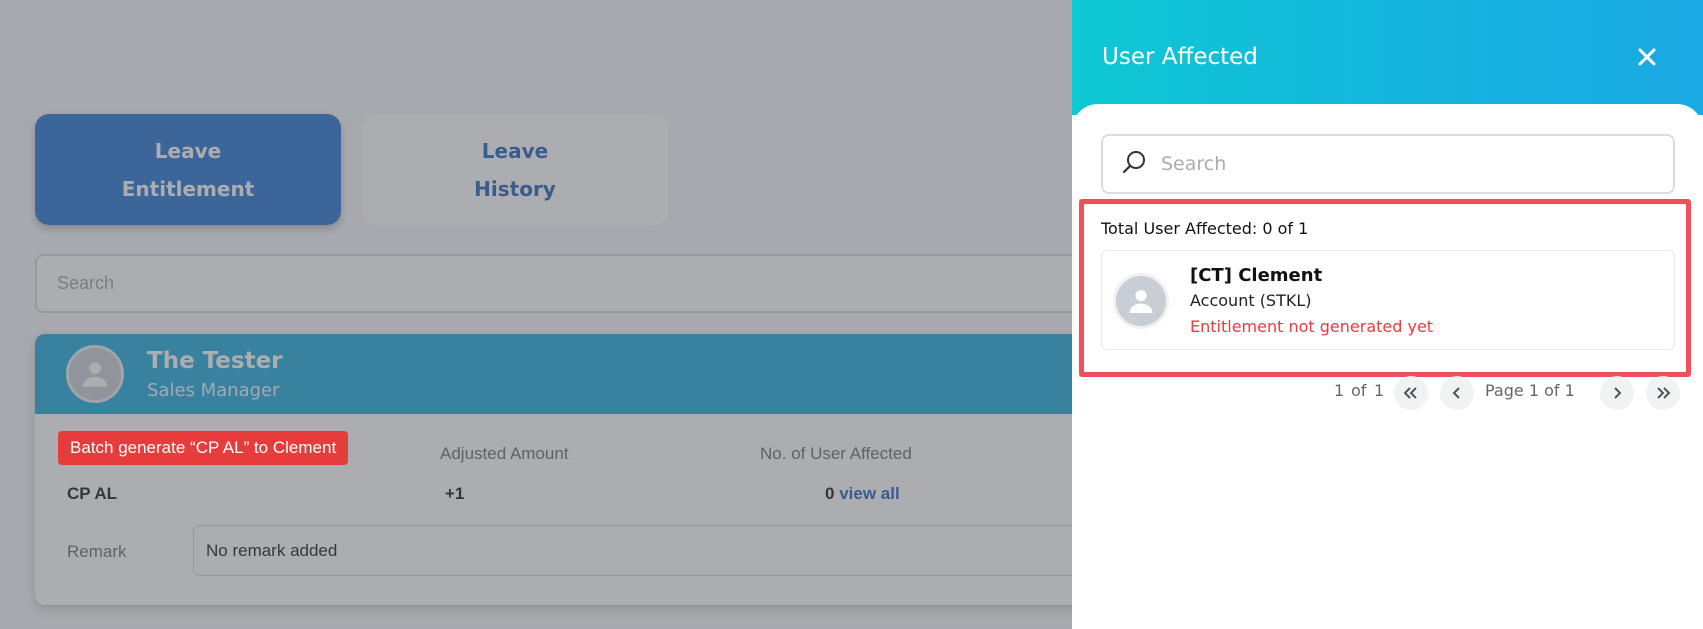 This screenshot has width=1703, height=629. Describe the element at coordinates (1134, 164) in the screenshot. I see `search-icon` at that location.